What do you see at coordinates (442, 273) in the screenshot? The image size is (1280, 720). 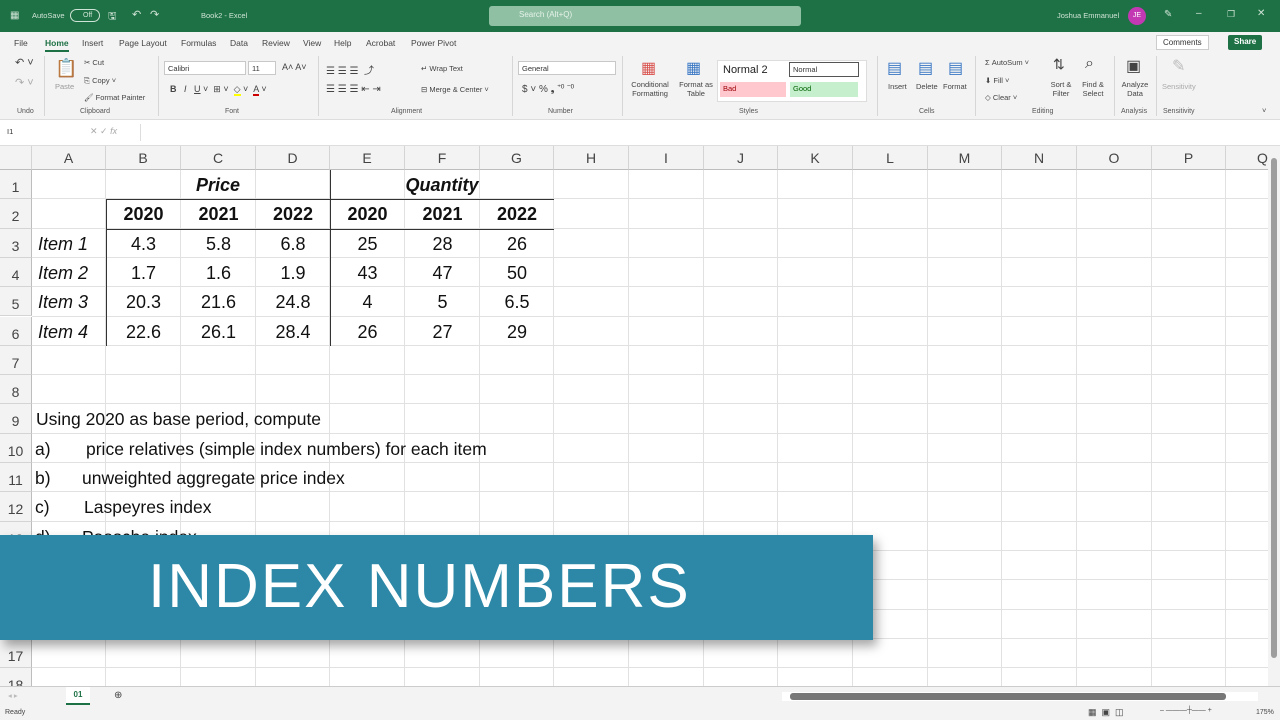 I see `data-cell: 47` at bounding box center [442, 273].